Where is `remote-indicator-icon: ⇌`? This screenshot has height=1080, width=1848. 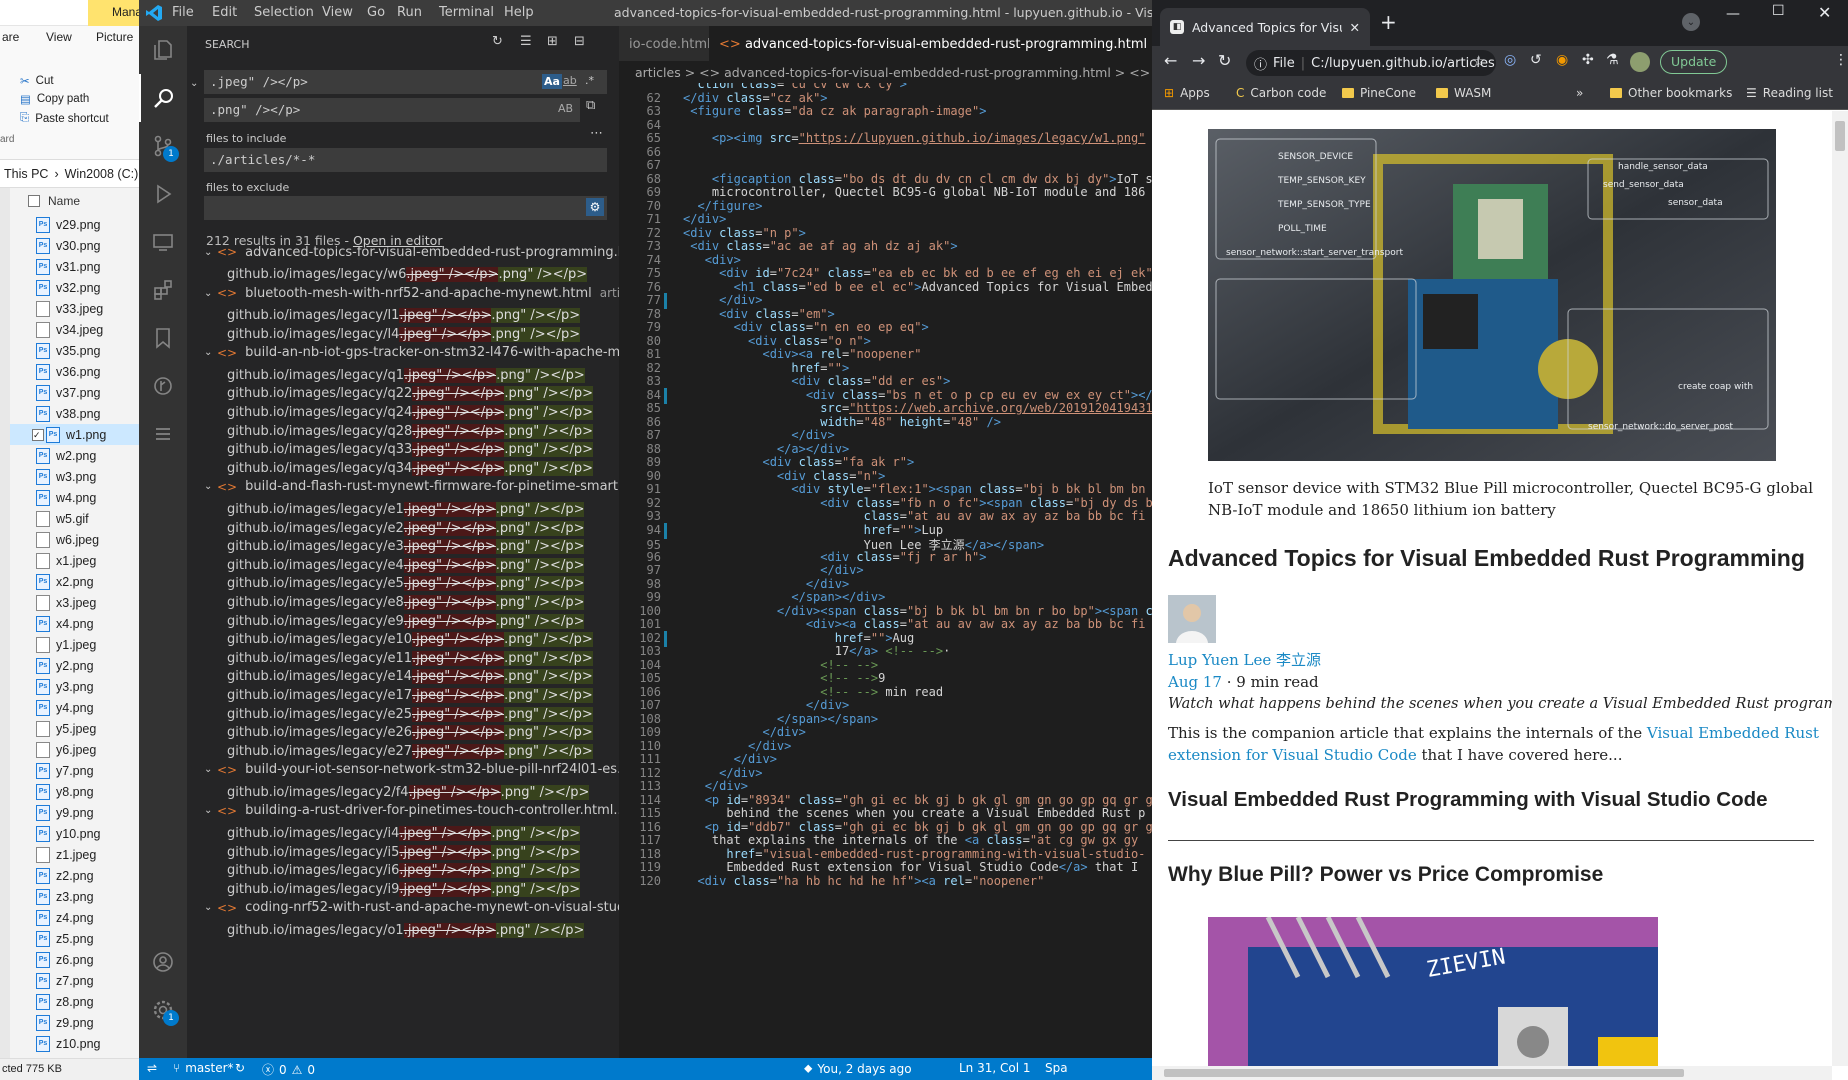
remote-indicator-icon: ⇌ is located at coordinates (152, 1068).